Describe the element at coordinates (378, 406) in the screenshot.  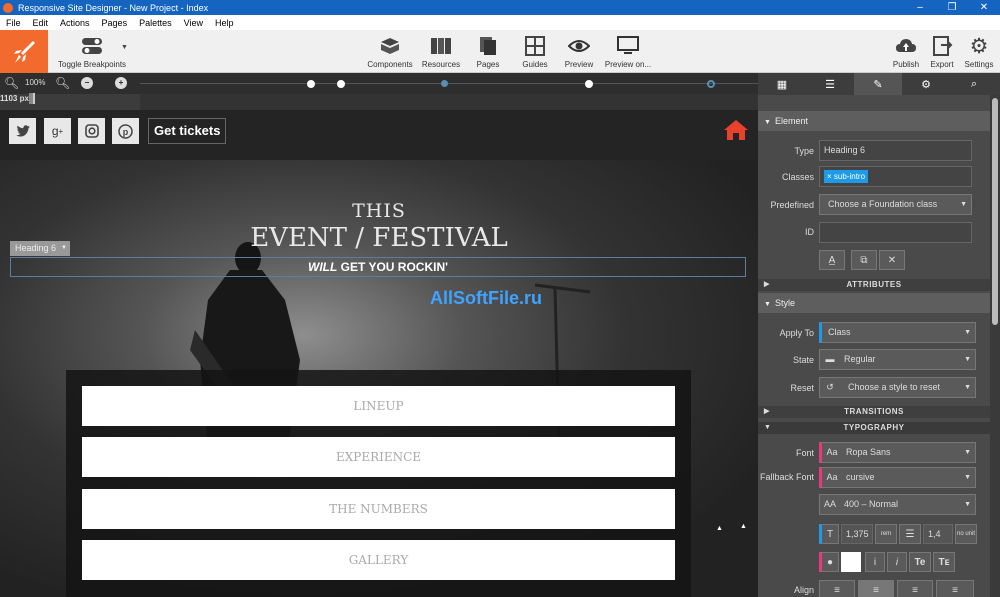
I see `menu-item-lineup: LINEUP` at that location.